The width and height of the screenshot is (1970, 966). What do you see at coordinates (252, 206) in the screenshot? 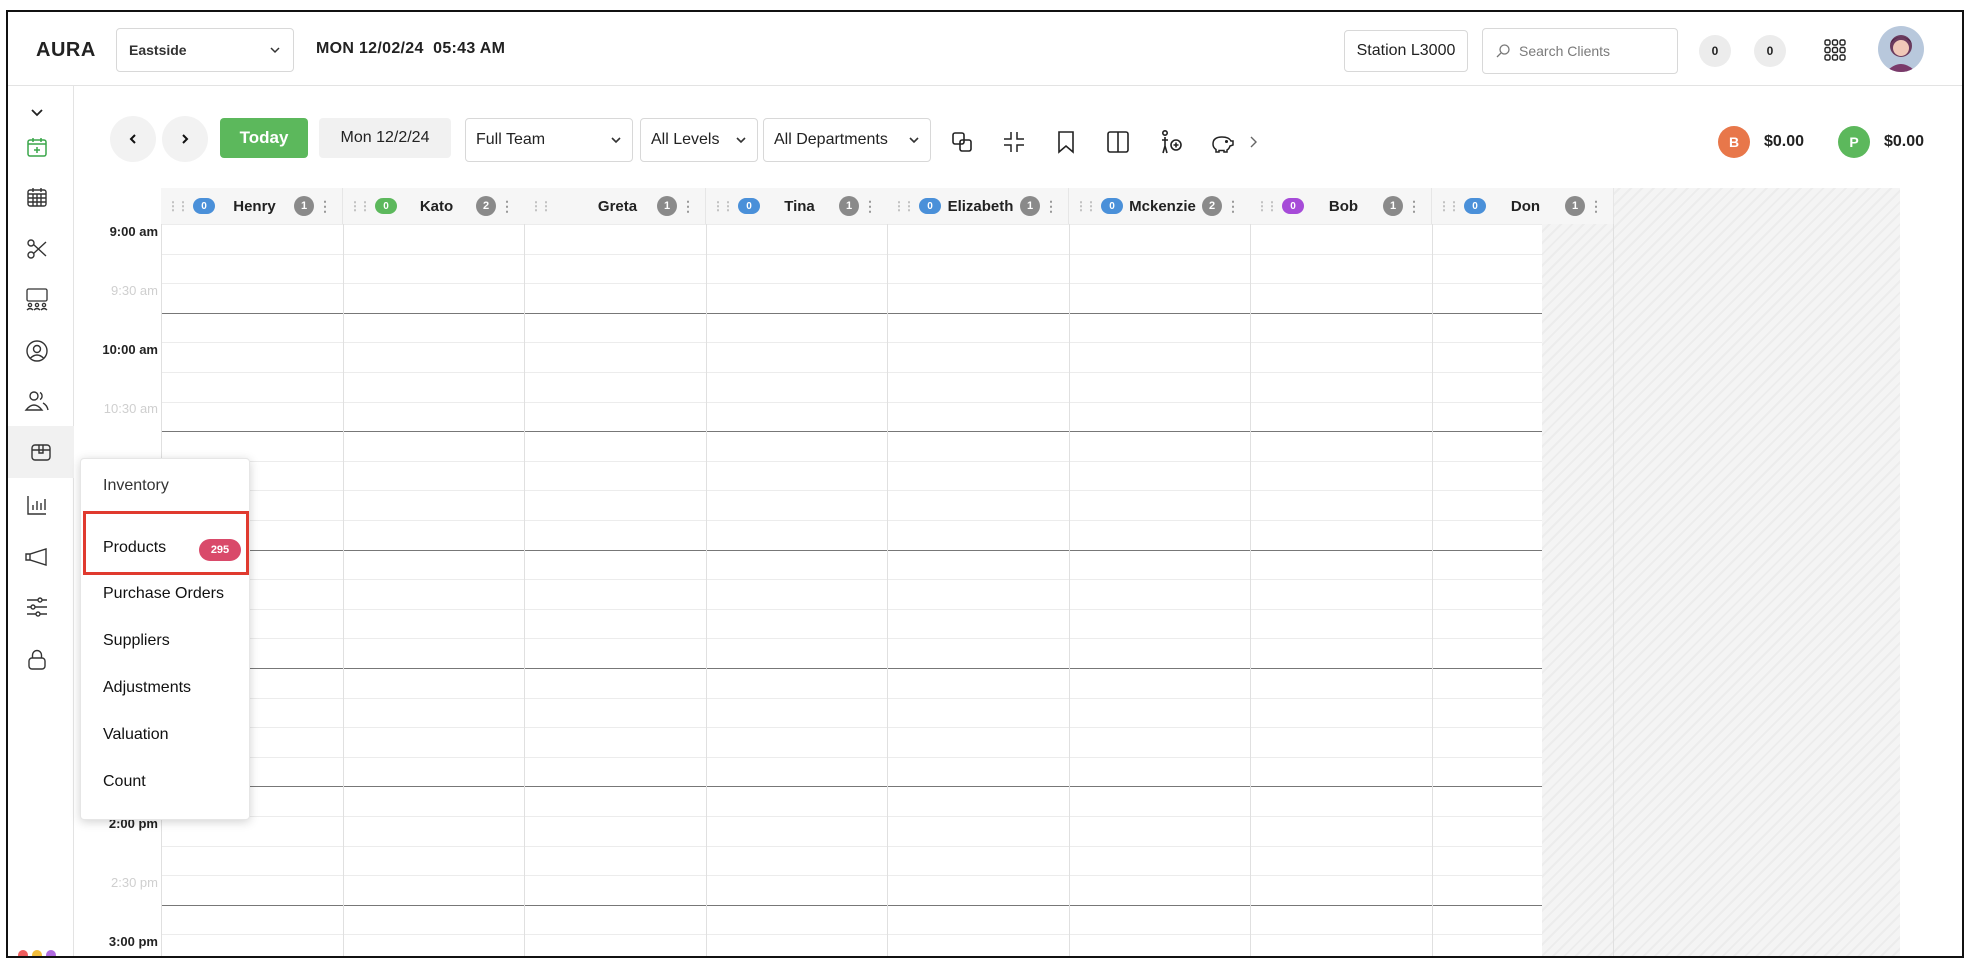
I see `staff-column-header: ⋮⋮ 0 Henry 1 ⋮` at bounding box center [252, 206].